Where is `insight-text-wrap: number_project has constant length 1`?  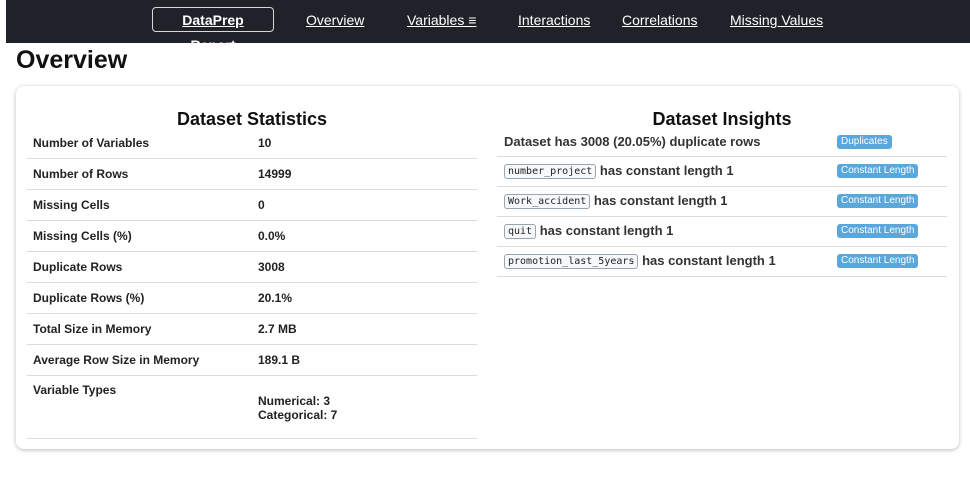
insight-text-wrap: number_project has constant length 1 is located at coordinates (619, 171).